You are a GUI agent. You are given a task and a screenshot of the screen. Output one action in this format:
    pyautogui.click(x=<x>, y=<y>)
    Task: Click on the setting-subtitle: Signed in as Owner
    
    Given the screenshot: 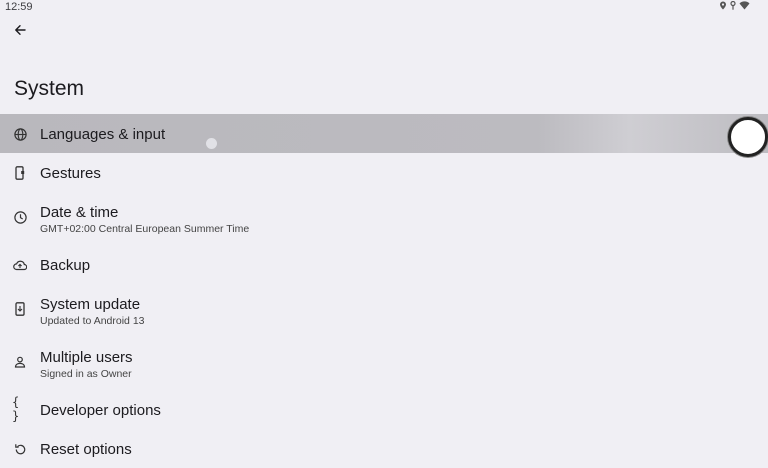 What is the action you would take?
    pyautogui.click(x=86, y=374)
    